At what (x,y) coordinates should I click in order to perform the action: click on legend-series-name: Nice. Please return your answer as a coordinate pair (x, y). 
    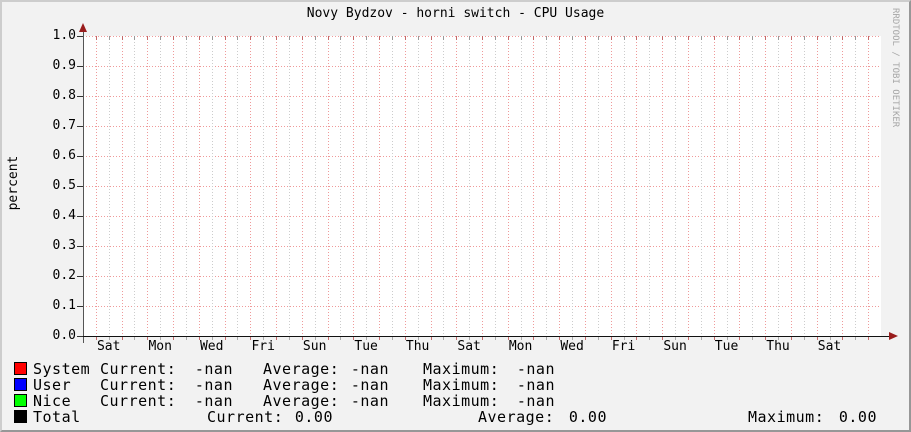
    Looking at the image, I should click on (52, 401).